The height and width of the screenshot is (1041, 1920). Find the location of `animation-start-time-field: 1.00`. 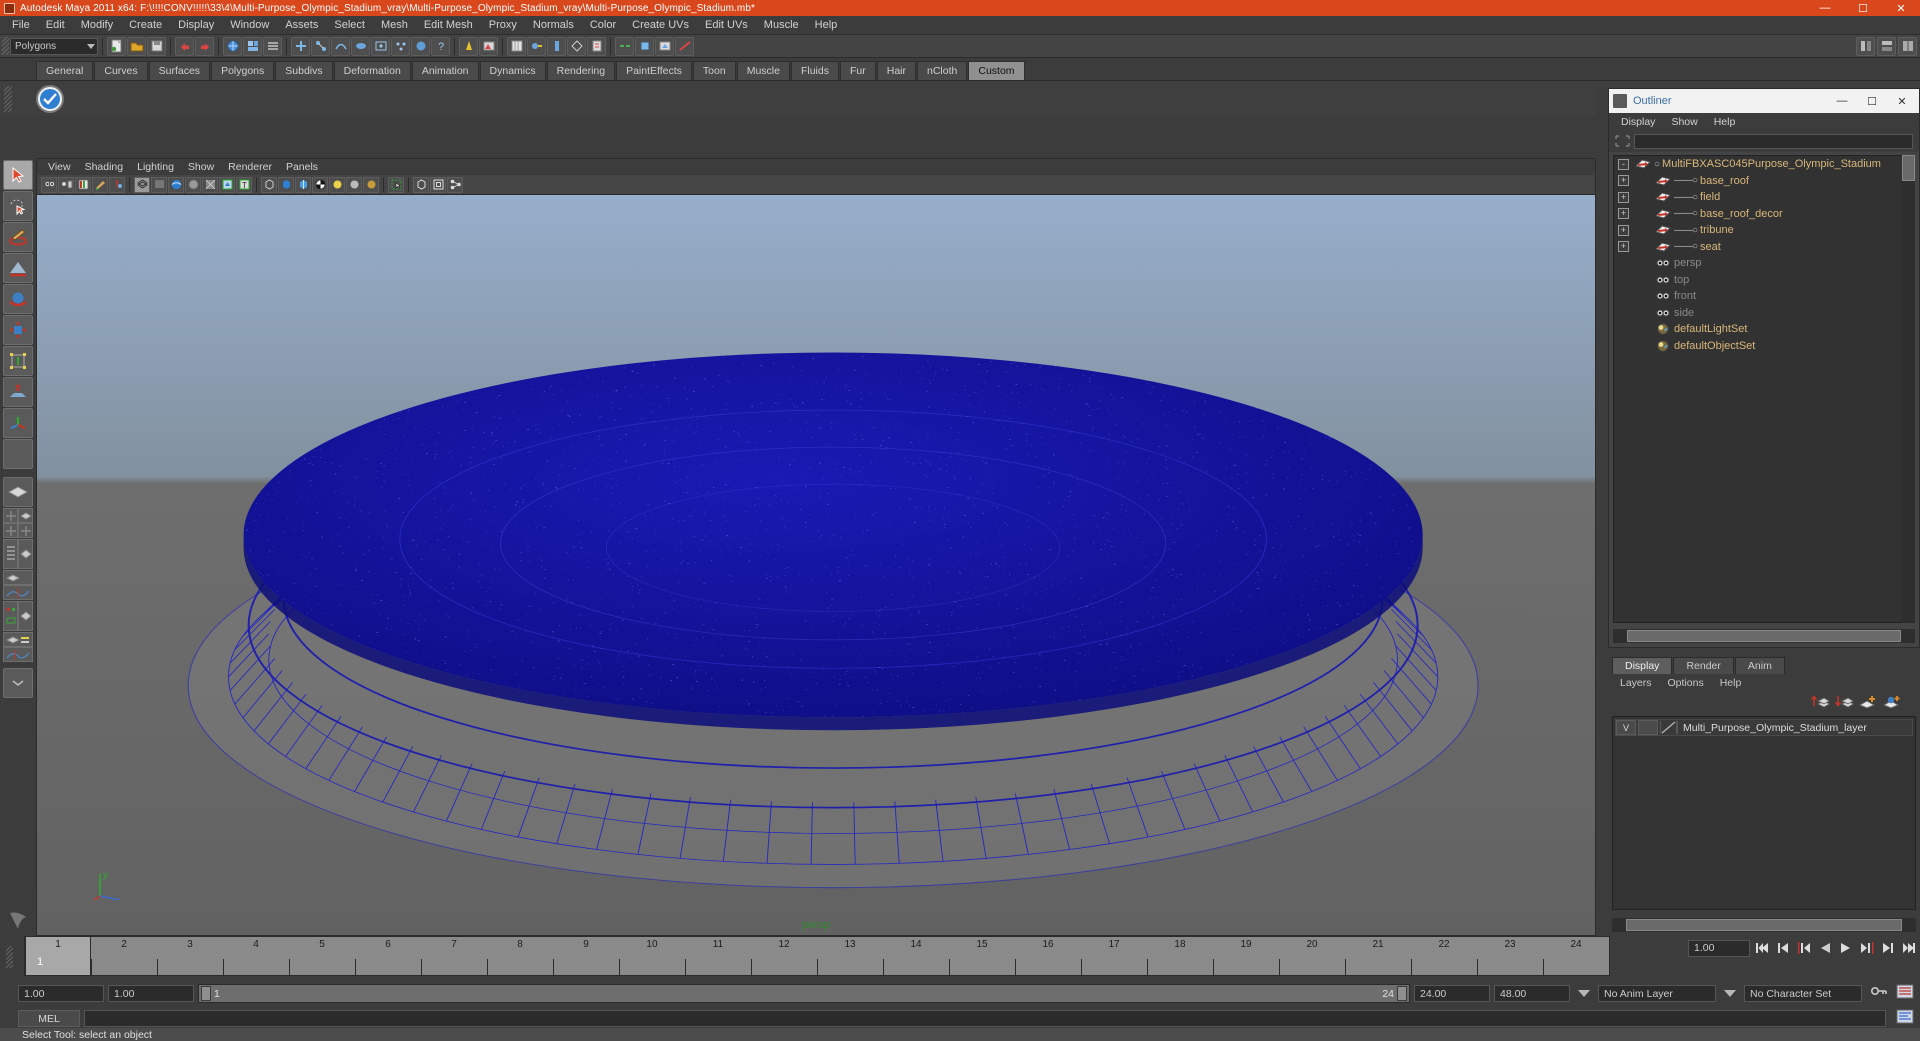

animation-start-time-field: 1.00 is located at coordinates (61, 993).